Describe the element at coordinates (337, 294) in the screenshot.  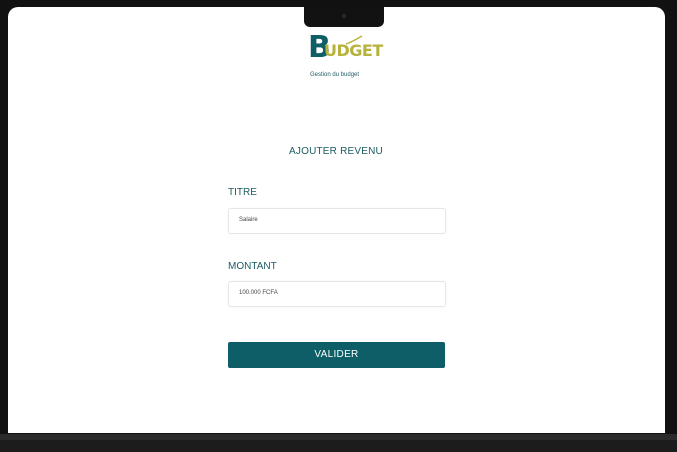
I see `montant-input: 100.000 FCFA` at that location.